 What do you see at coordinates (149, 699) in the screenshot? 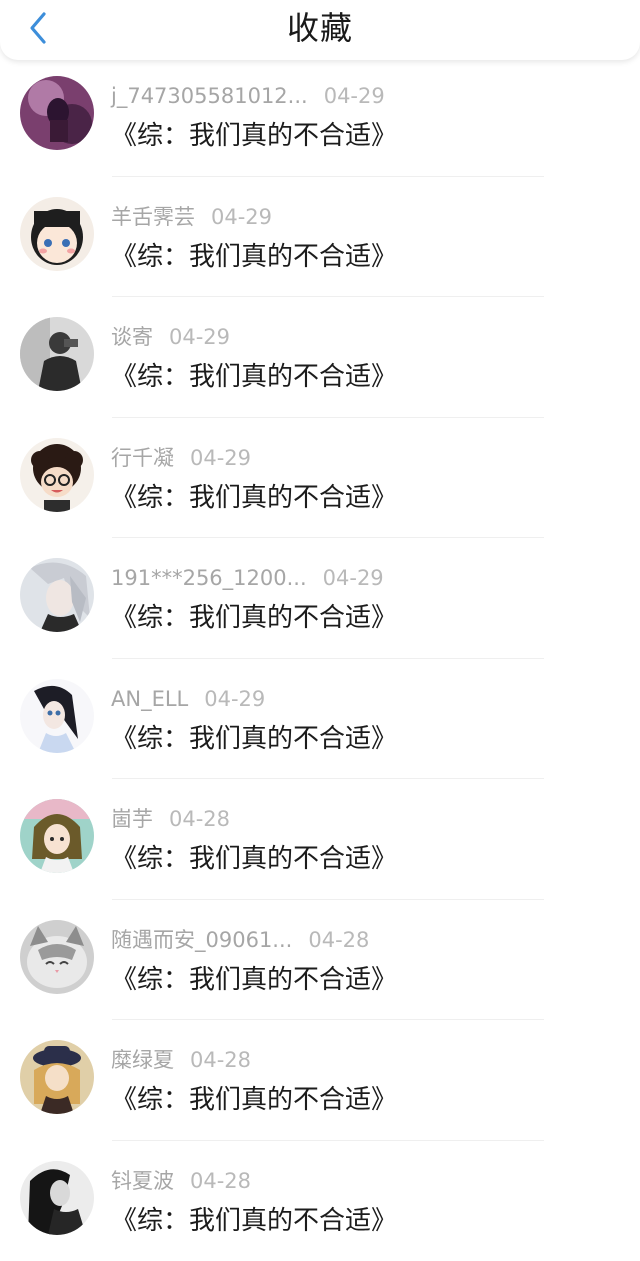
I see `username: AN_ELL` at bounding box center [149, 699].